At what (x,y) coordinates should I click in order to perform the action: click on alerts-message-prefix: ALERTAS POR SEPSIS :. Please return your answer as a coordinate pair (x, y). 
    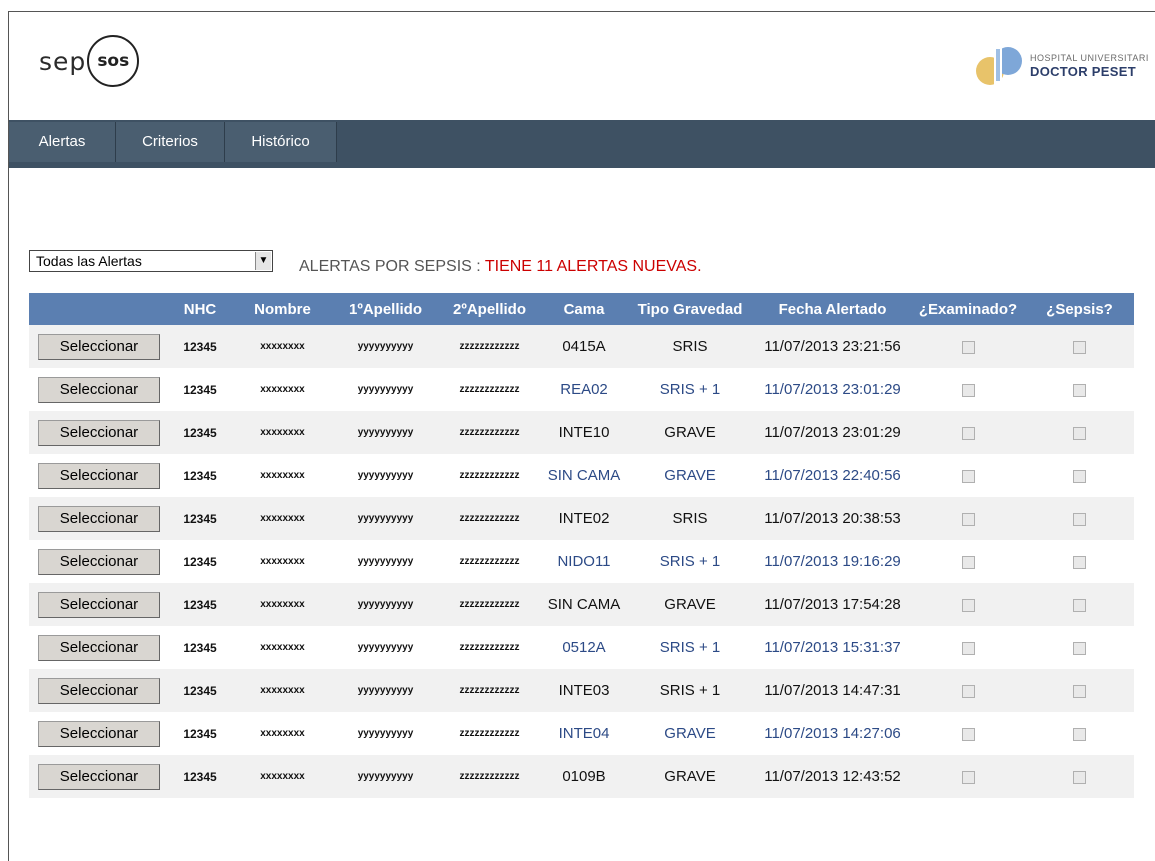
    Looking at the image, I should click on (392, 266).